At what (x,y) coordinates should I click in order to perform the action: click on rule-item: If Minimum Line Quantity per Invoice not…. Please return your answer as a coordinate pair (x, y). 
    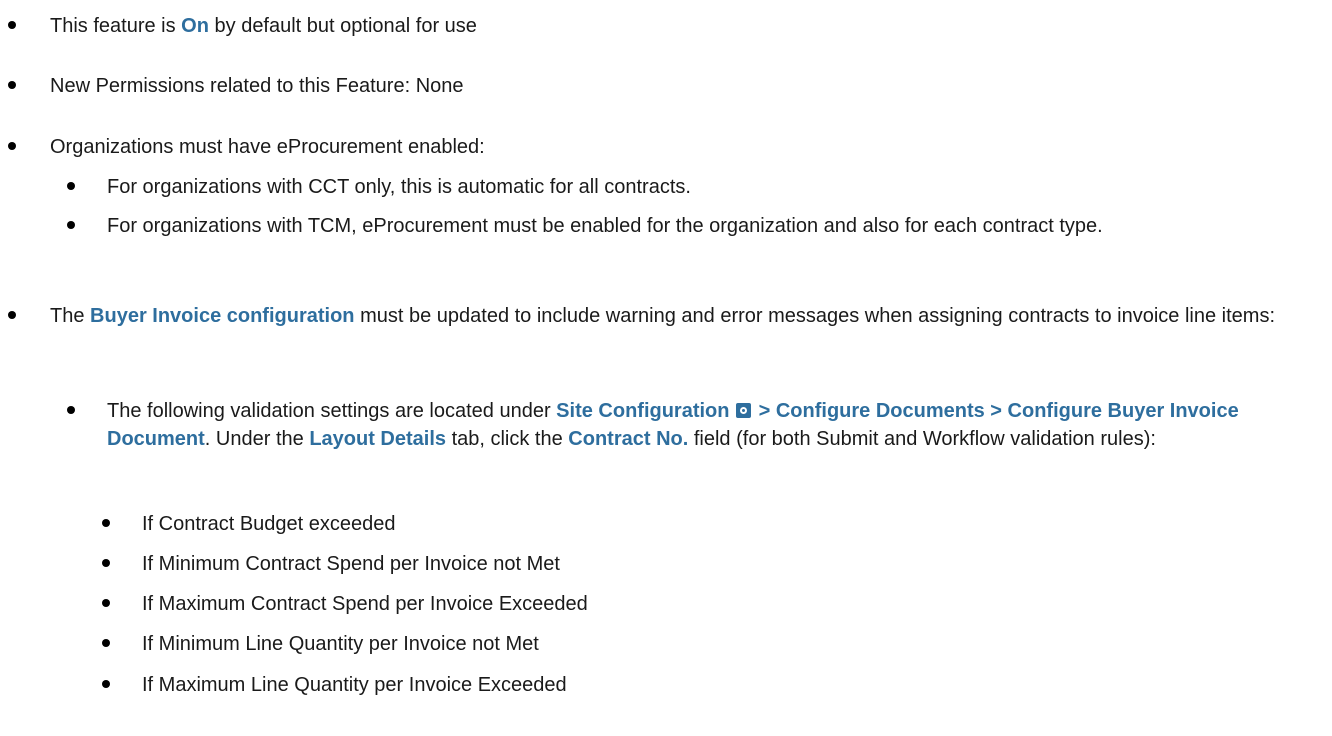
    Looking at the image, I should click on (269, 644).